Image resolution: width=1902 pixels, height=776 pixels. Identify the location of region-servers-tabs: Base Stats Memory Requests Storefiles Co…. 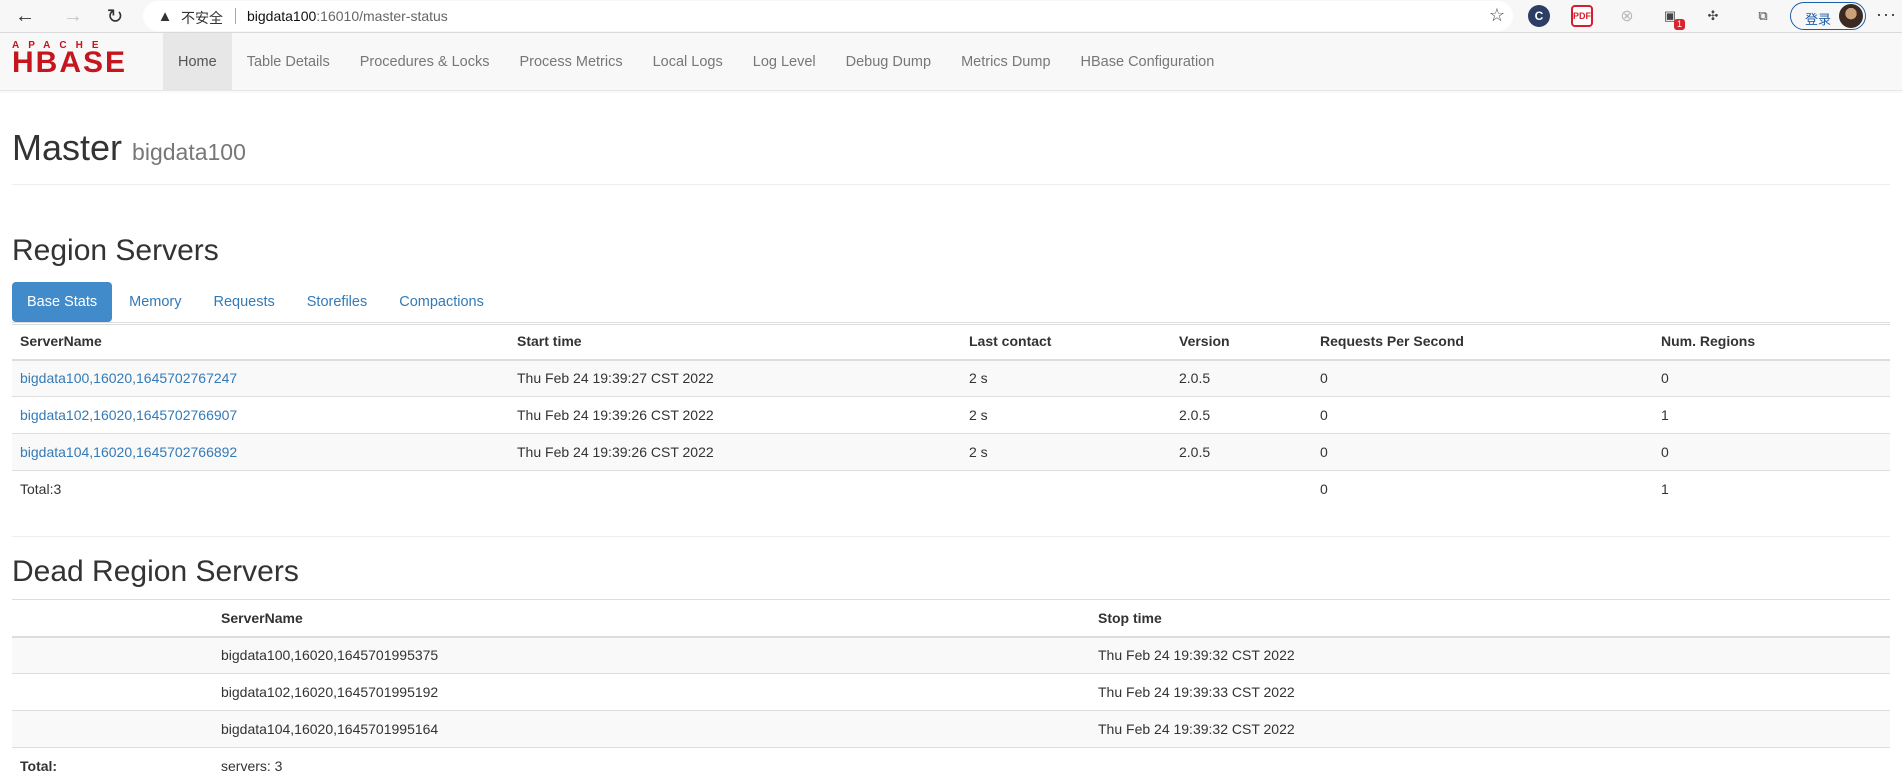
(951, 303).